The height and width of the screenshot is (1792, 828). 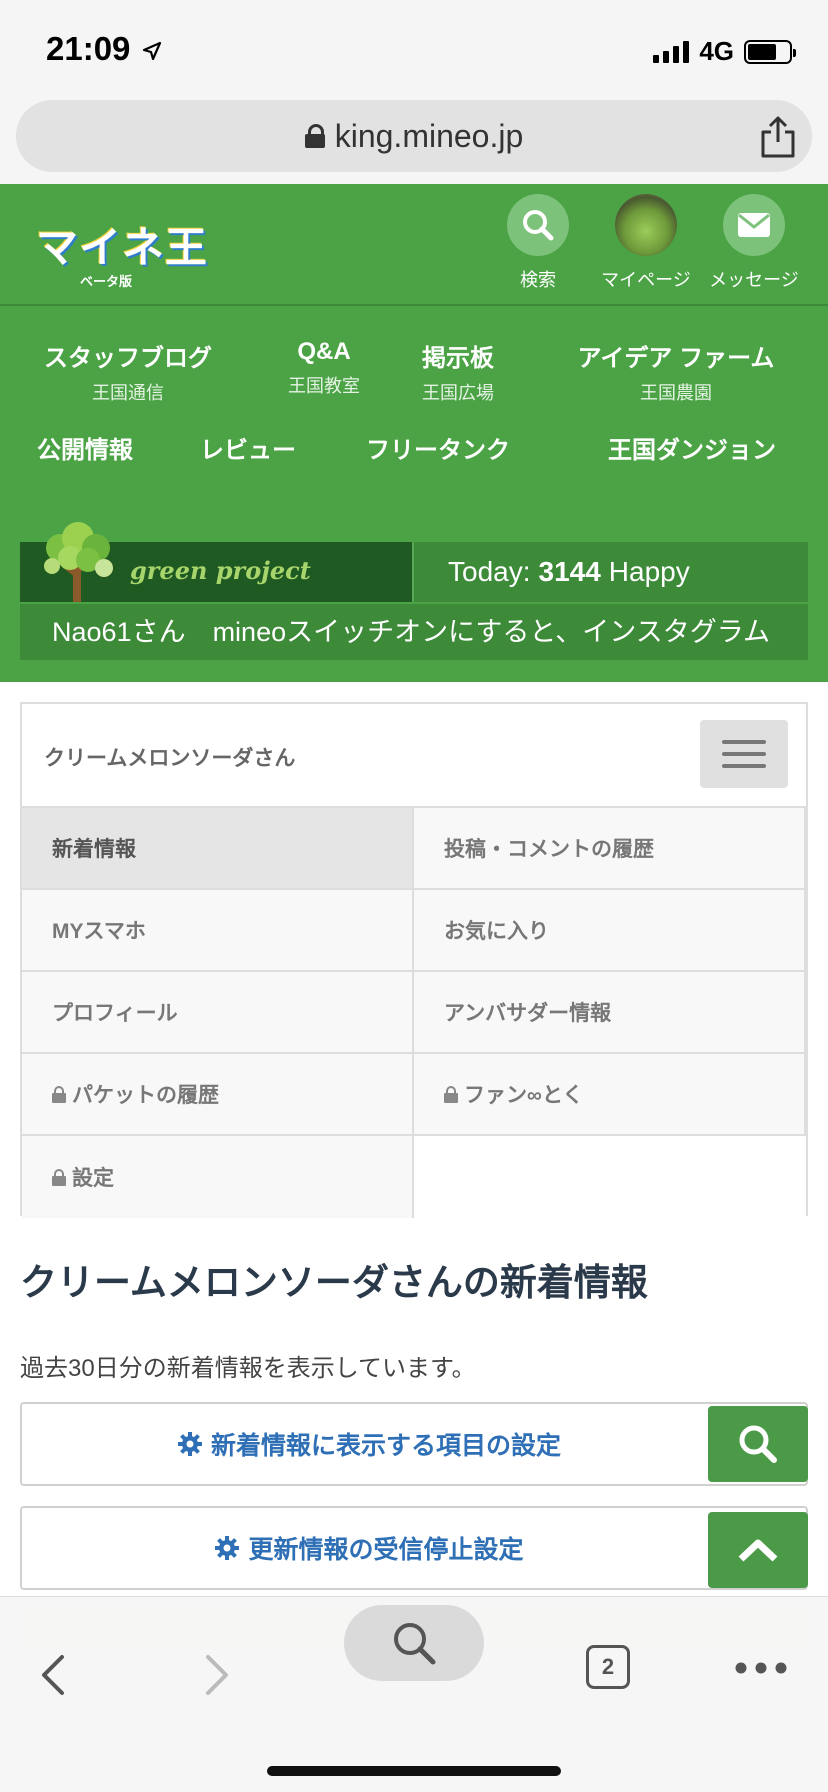 What do you see at coordinates (414, 632) in the screenshot?
I see `news-ticker: Nao61さん mineoスイッチオンにすると、インスタグラム` at bounding box center [414, 632].